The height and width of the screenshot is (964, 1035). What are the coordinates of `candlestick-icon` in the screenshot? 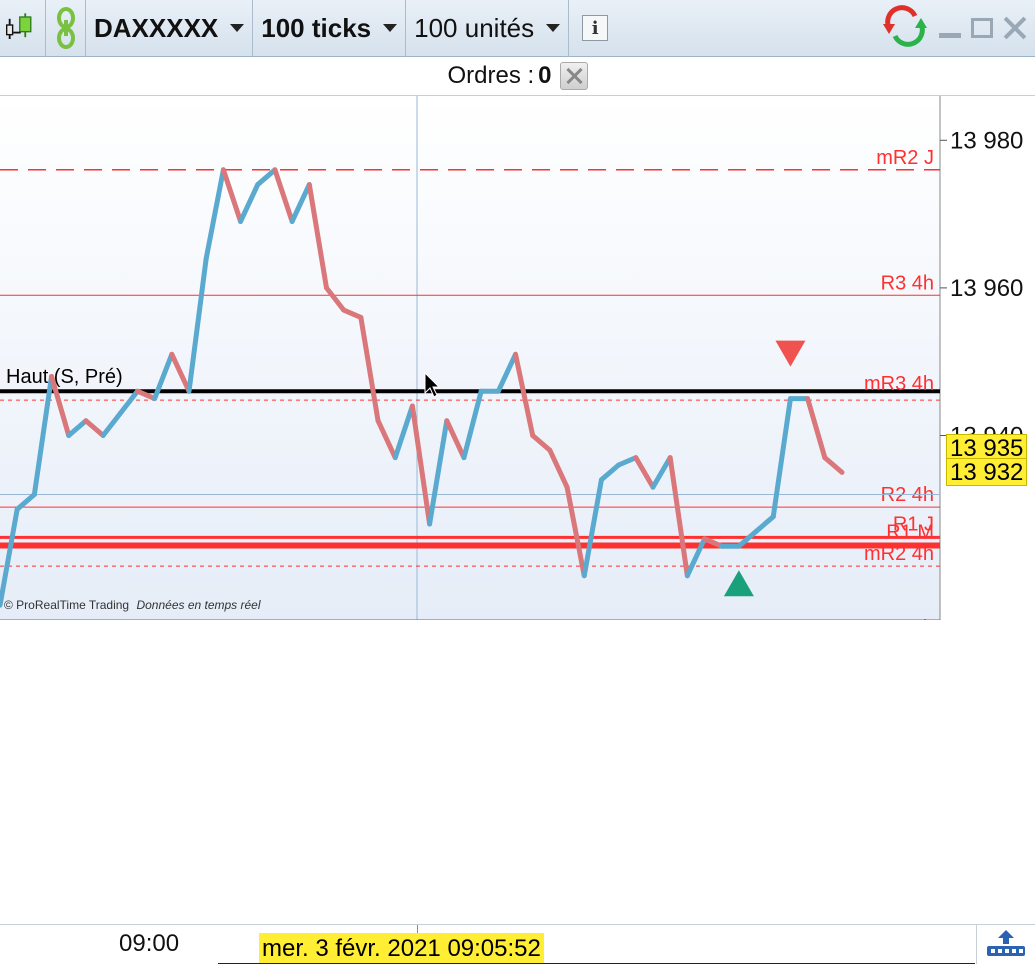 It's located at (23, 28).